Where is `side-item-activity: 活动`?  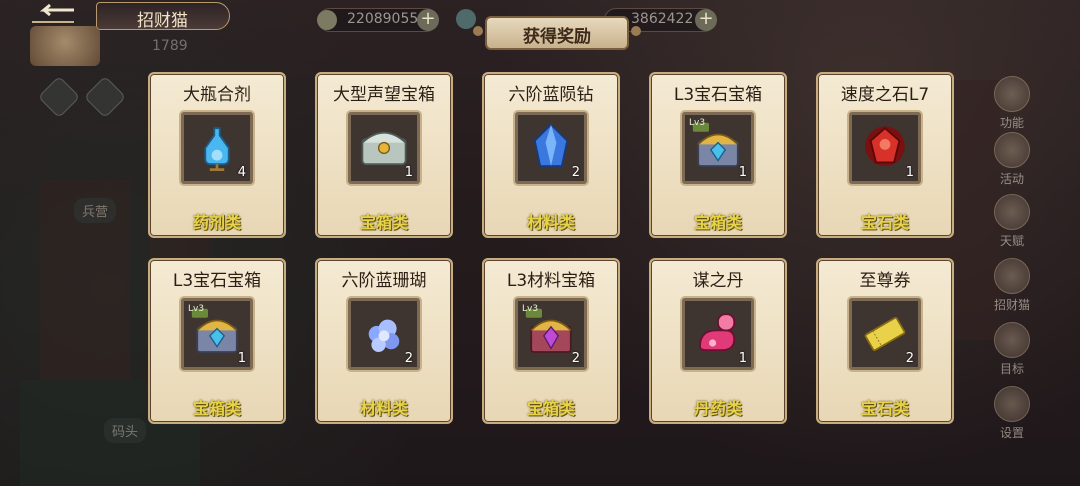 side-item-activity: 活动 is located at coordinates (1012, 159).